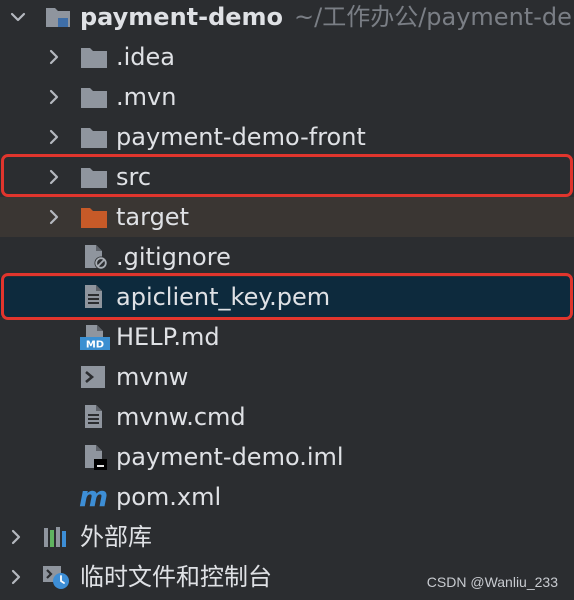 The height and width of the screenshot is (600, 574). Describe the element at coordinates (96, 257) in the screenshot. I see `ignored-file-icon` at that location.